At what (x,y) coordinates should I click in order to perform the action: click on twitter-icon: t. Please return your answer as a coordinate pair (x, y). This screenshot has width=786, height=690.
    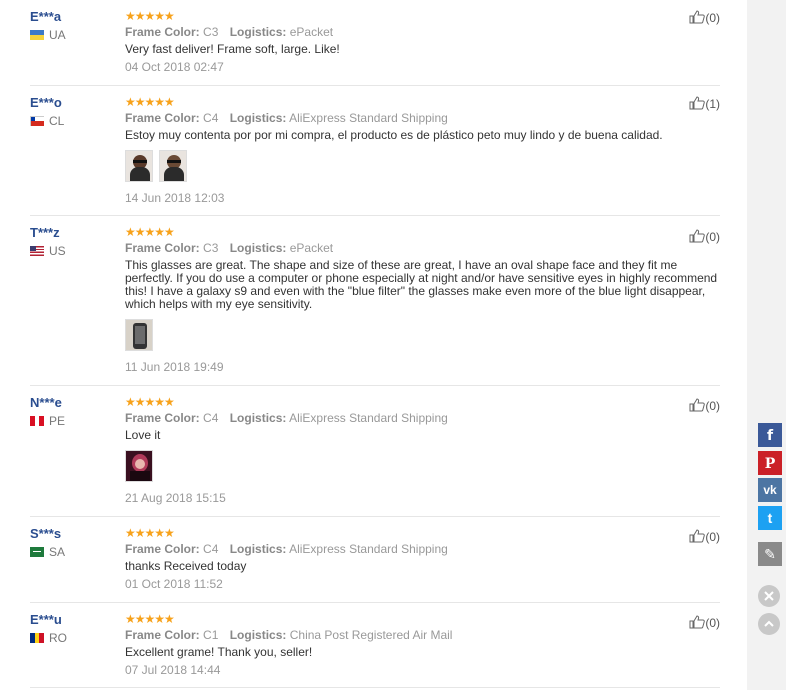
    Looking at the image, I should click on (770, 518).